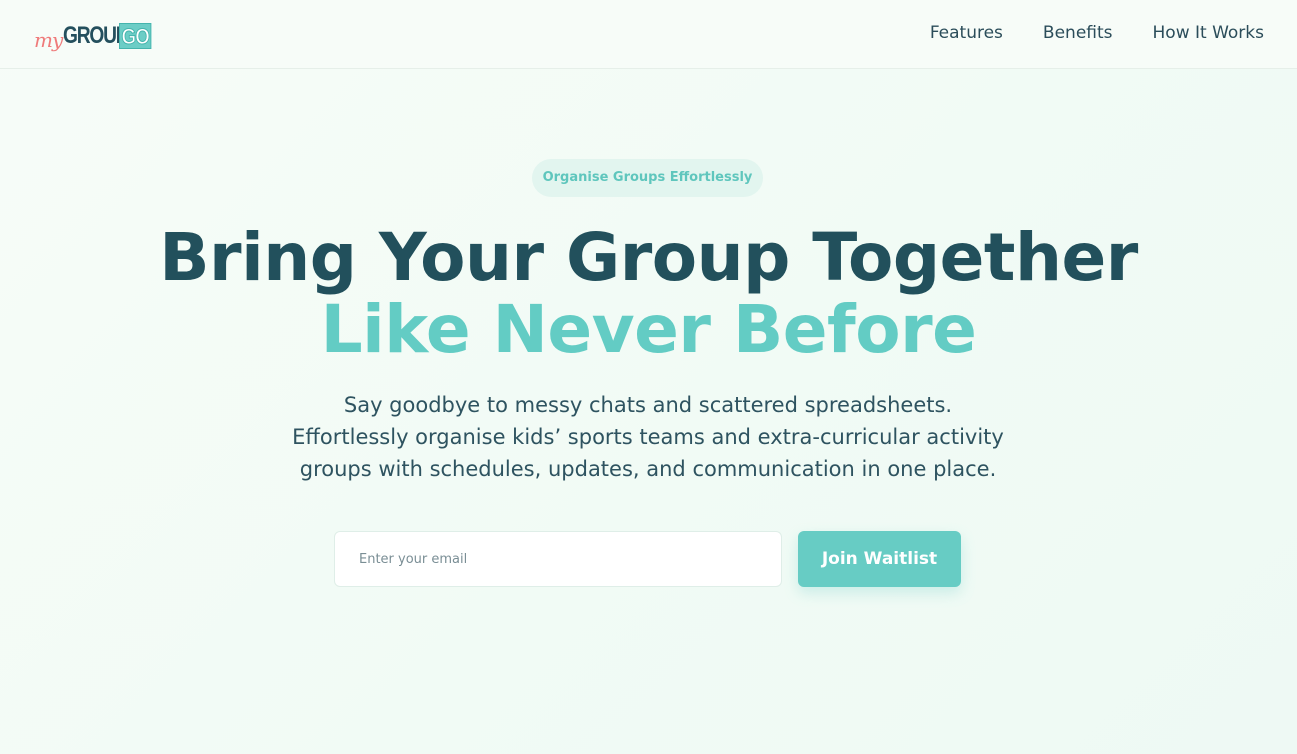 The image size is (1297, 754). Describe the element at coordinates (648, 257) in the screenshot. I see `headline-line-1: Bring Your Group Together` at that location.